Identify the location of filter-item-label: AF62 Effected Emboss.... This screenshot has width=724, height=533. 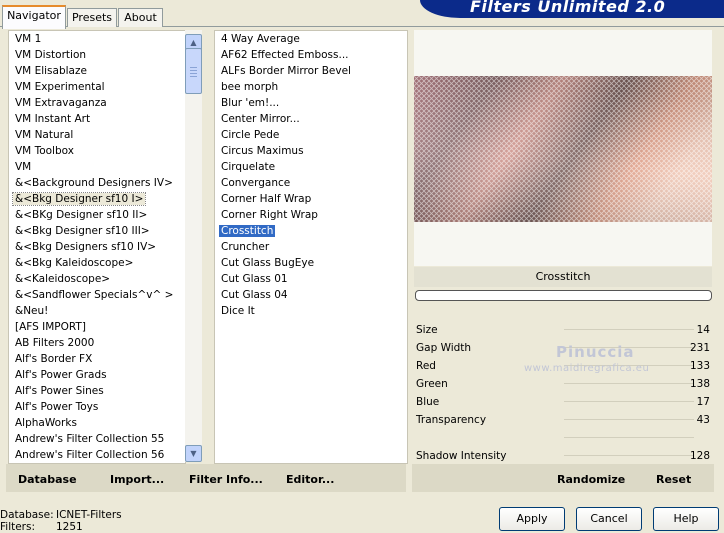
(285, 55).